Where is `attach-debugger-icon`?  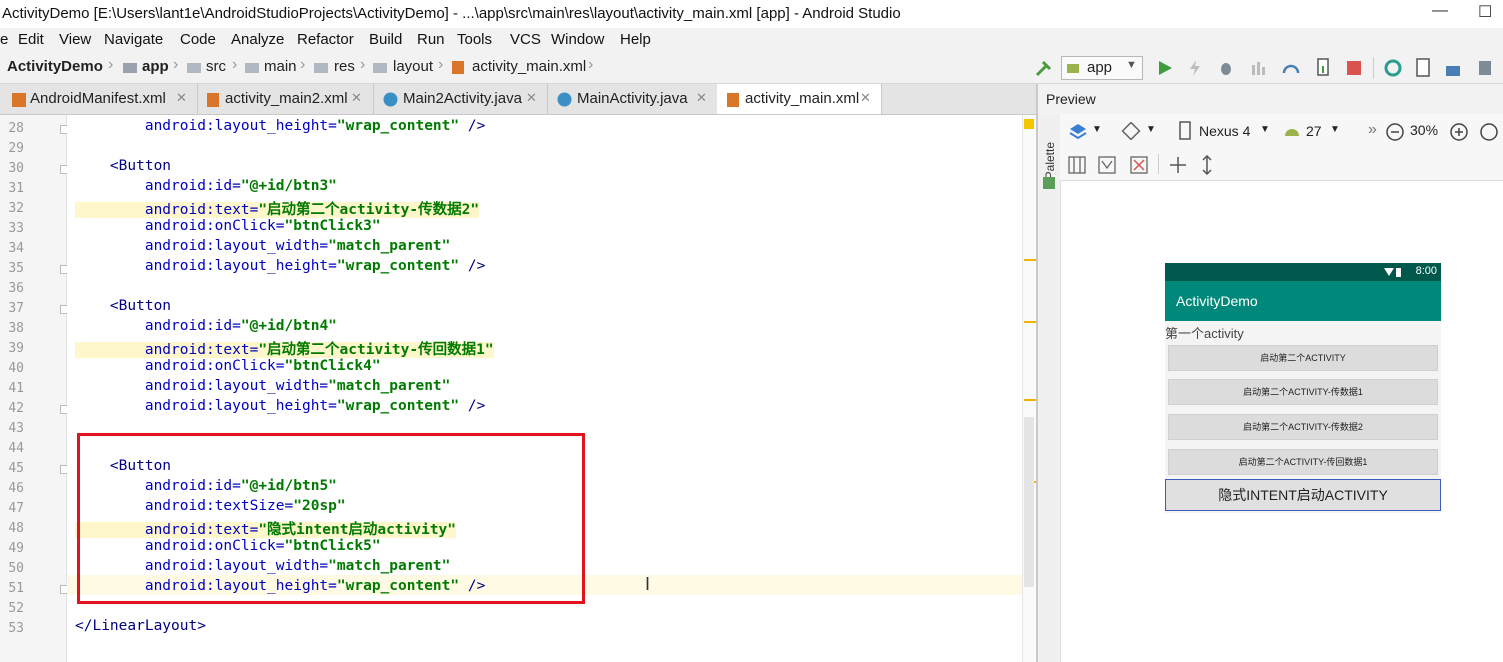
attach-debugger-icon is located at coordinates (1291, 68).